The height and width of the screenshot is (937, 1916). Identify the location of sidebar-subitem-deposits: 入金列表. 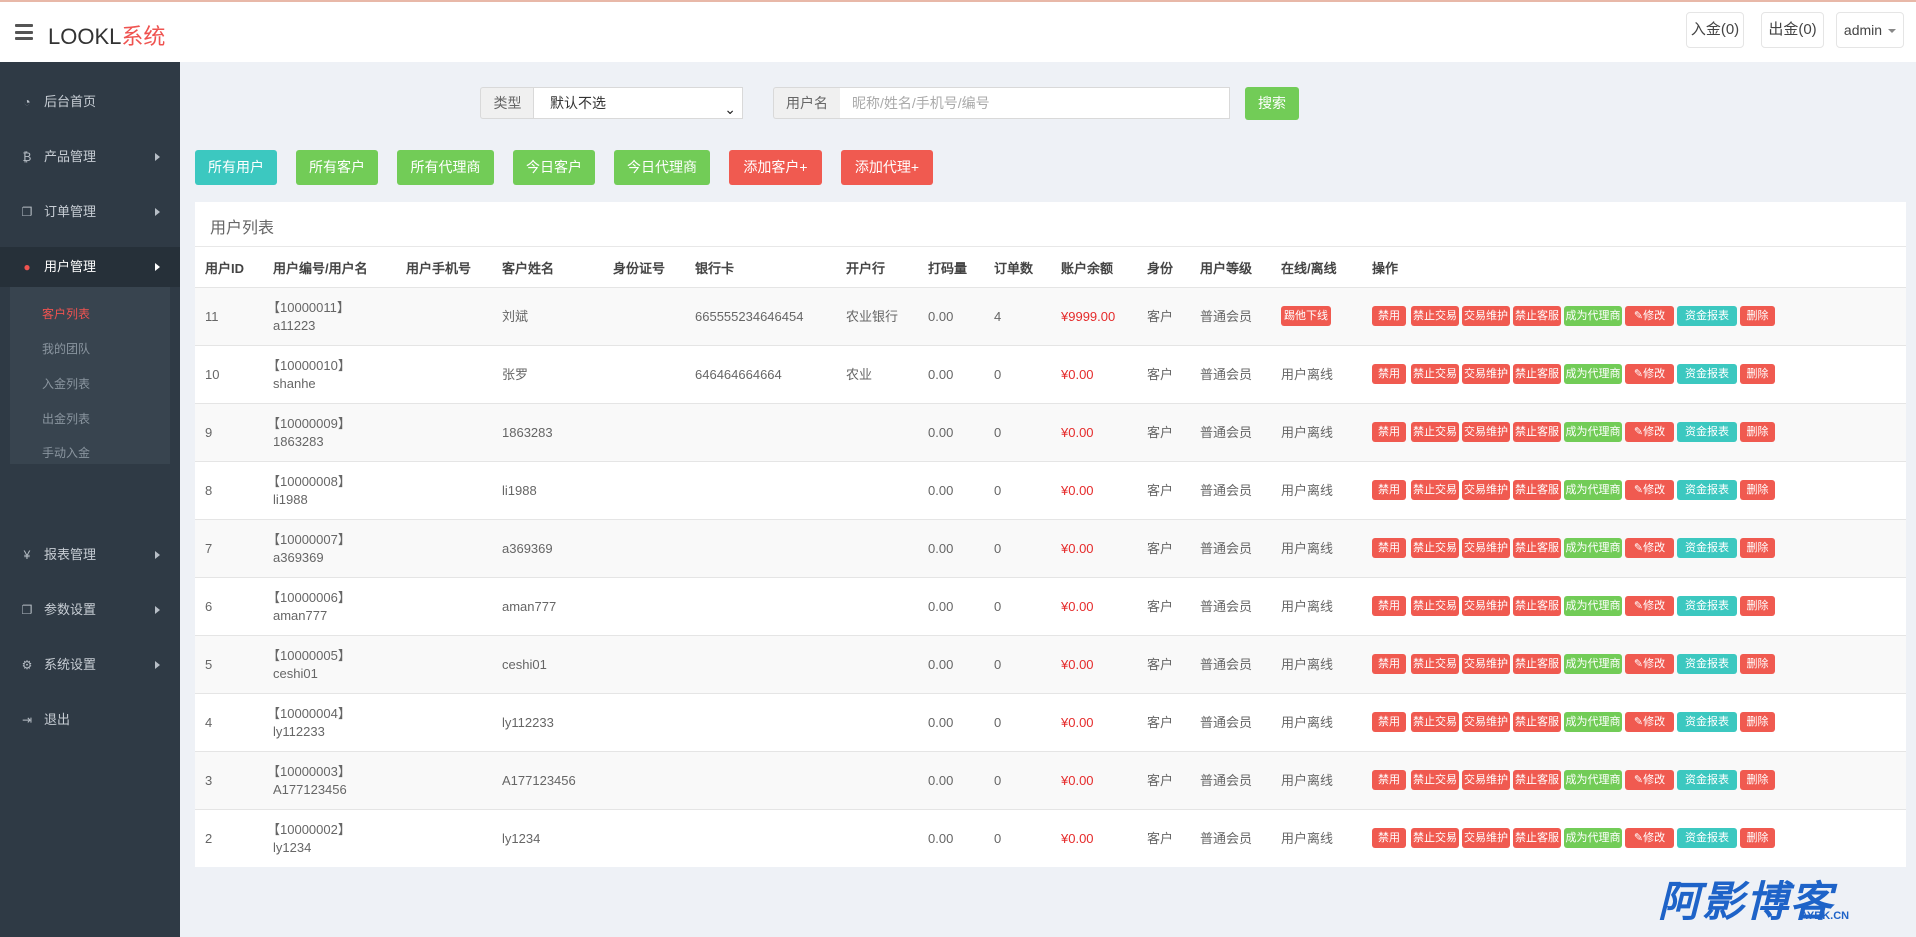
(66, 384).